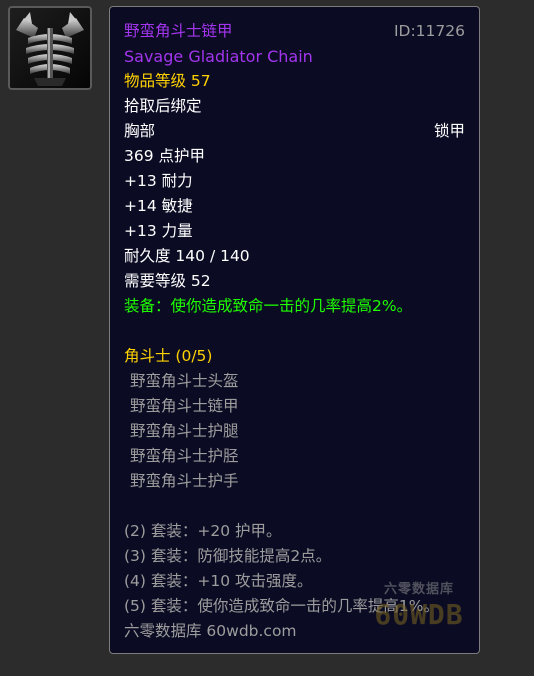 Image resolution: width=534 pixels, height=676 pixels. I want to click on item-name-en: Savage Gladiator Chain, so click(218, 56).